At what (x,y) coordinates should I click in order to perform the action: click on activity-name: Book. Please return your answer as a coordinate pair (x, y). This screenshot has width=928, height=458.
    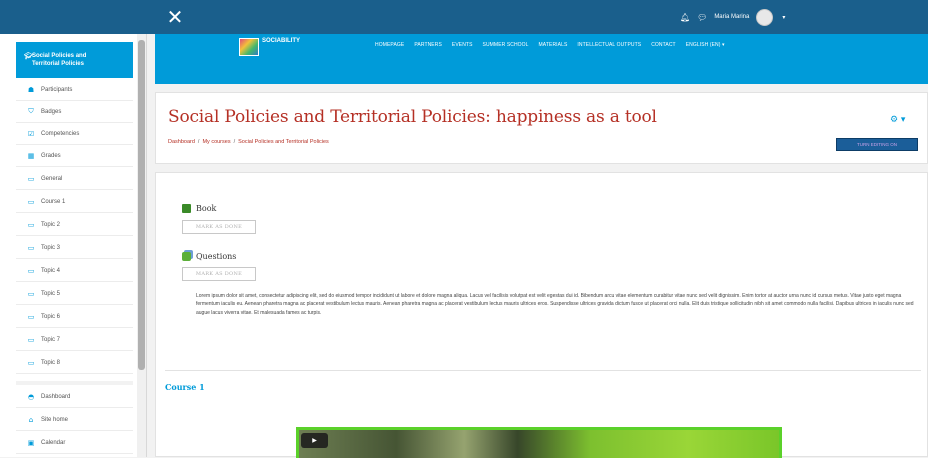
    Looking at the image, I should click on (206, 208).